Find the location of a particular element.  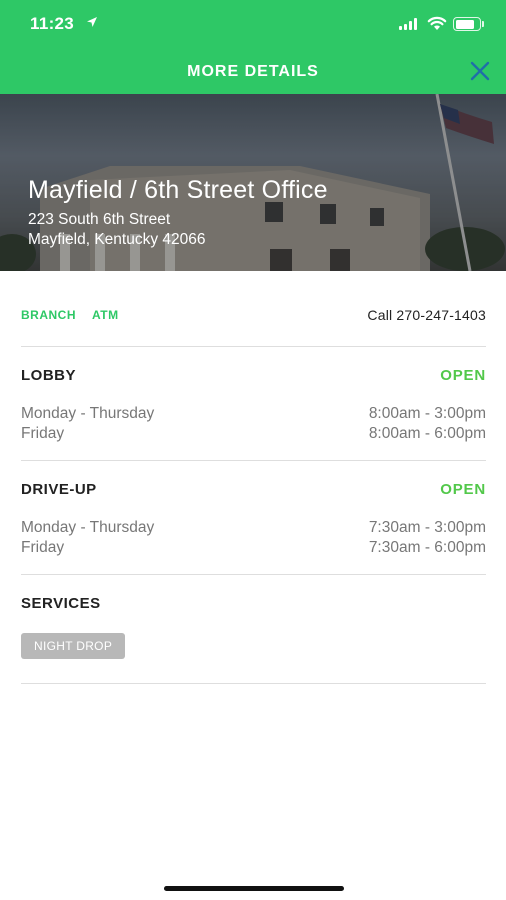

page-title: MORE DETAILS is located at coordinates (253, 71).